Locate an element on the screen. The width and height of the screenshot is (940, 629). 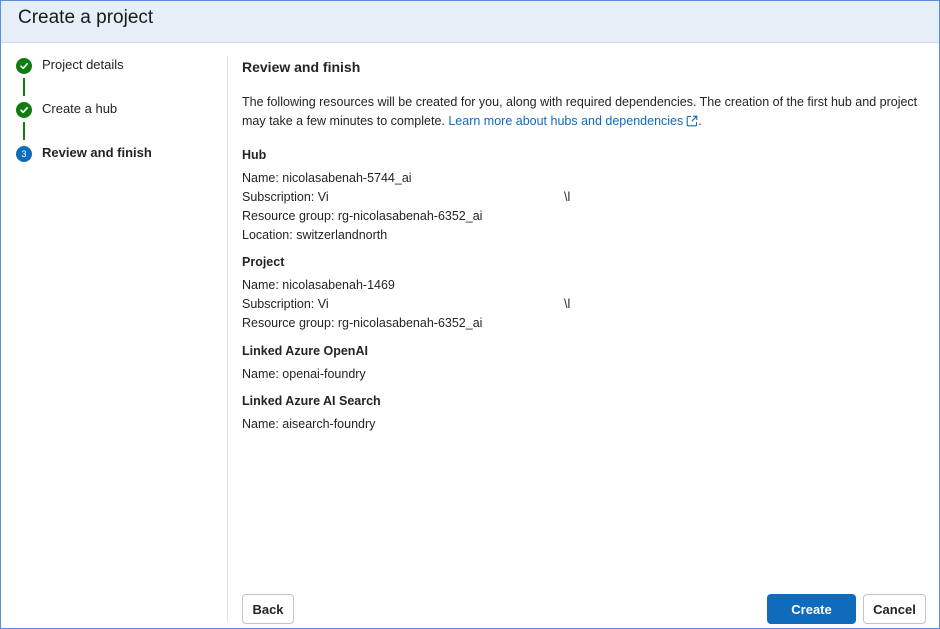
hub-subscription-prefix: Subscription: Vi is located at coordinates (285, 197).